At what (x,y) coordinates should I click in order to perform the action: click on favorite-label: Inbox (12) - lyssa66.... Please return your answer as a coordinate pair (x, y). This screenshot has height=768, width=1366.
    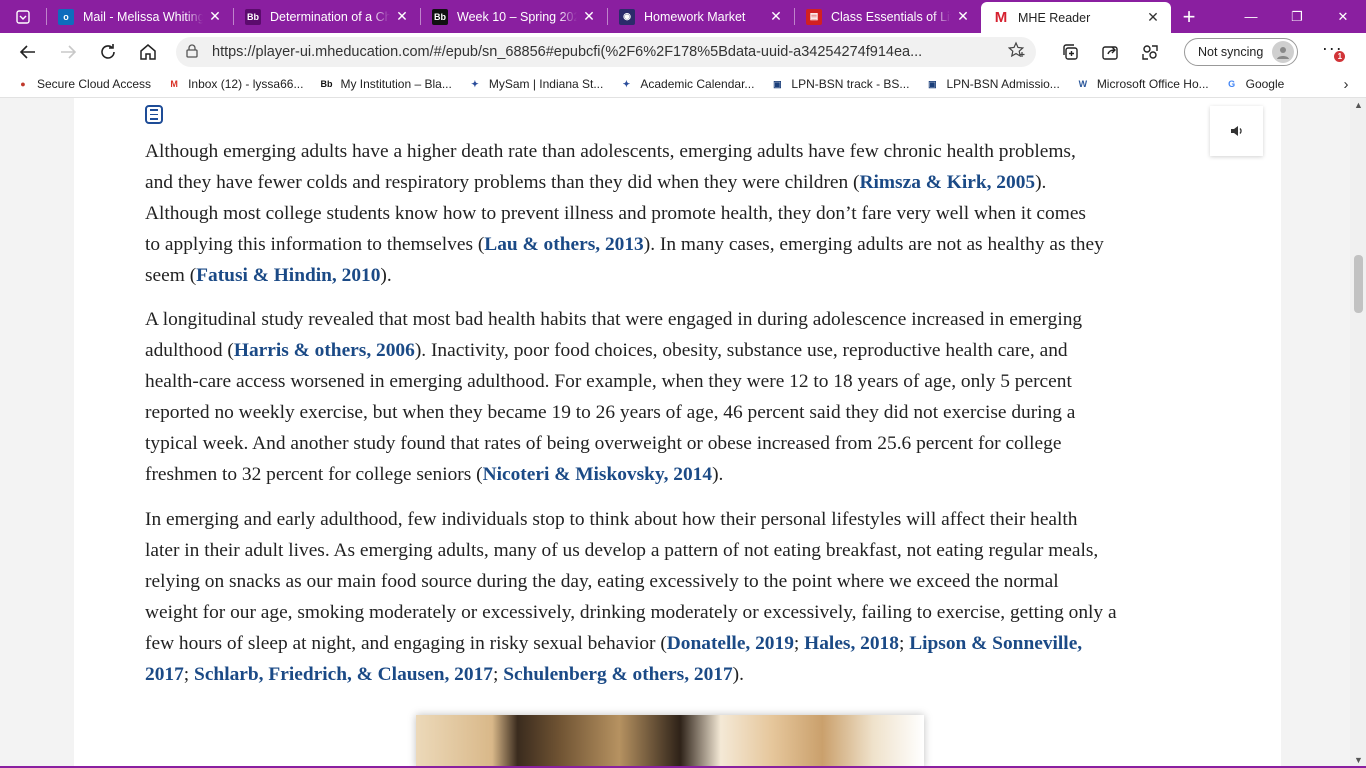
    Looking at the image, I should click on (246, 84).